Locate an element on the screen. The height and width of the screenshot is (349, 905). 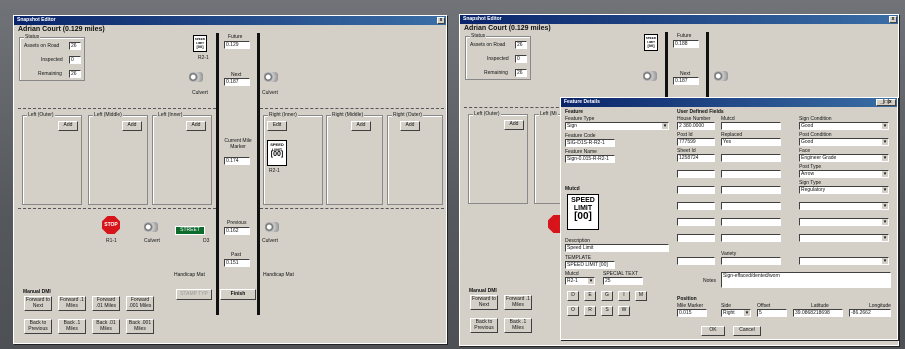
description-field: Speed Limit is located at coordinates (617, 248).